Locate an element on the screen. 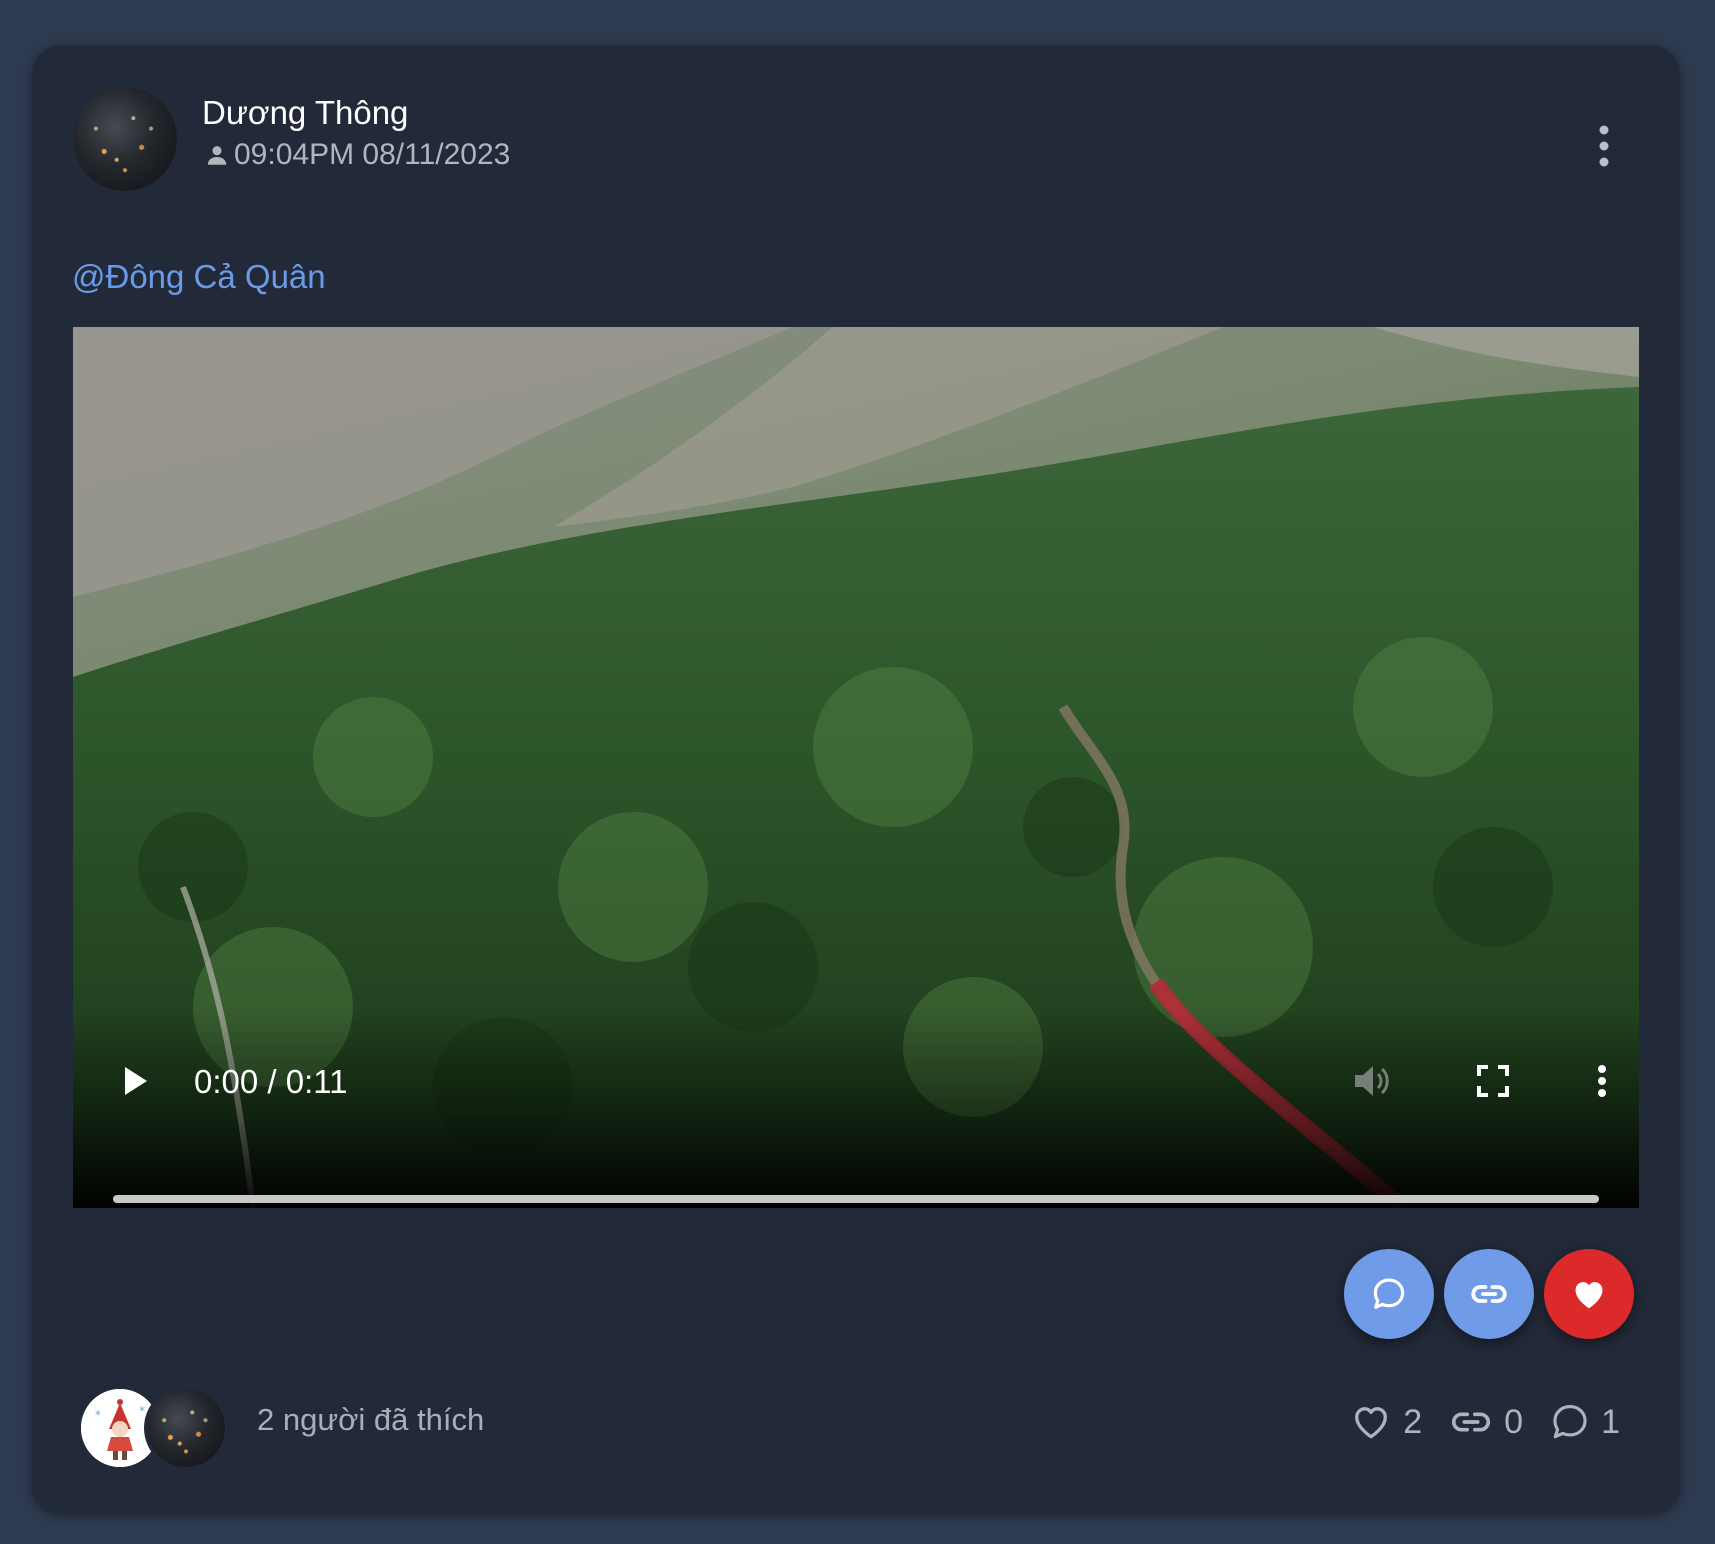  share-link-button is located at coordinates (1489, 1294).